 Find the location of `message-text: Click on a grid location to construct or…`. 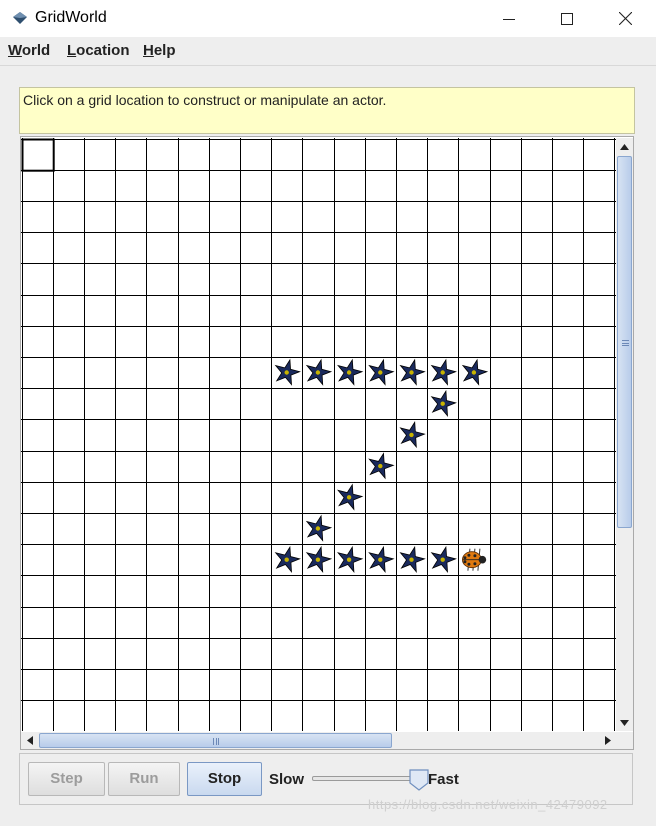

message-text: Click on a grid location to construct or… is located at coordinates (205, 100).